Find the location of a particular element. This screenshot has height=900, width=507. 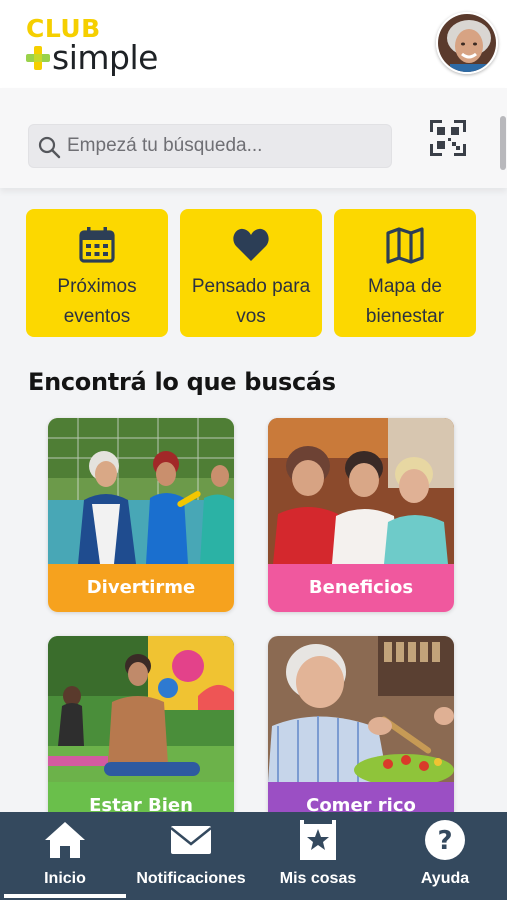

nav-label: Inicio is located at coordinates (65, 878).